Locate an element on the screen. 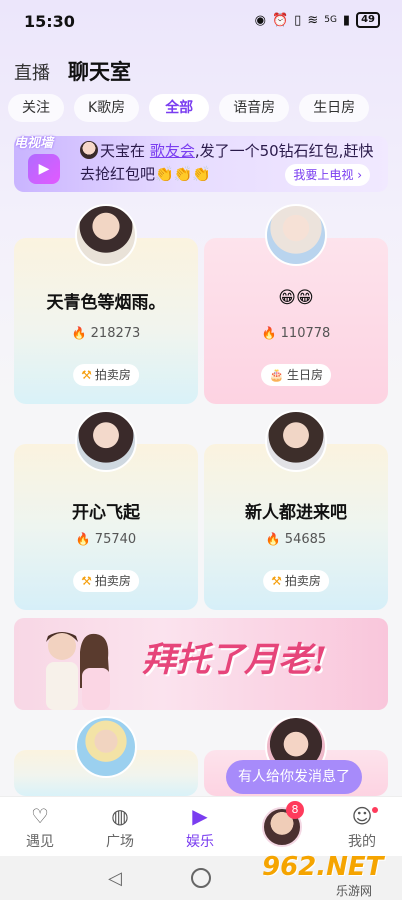  back-icon: ◁ is located at coordinates (115, 878).